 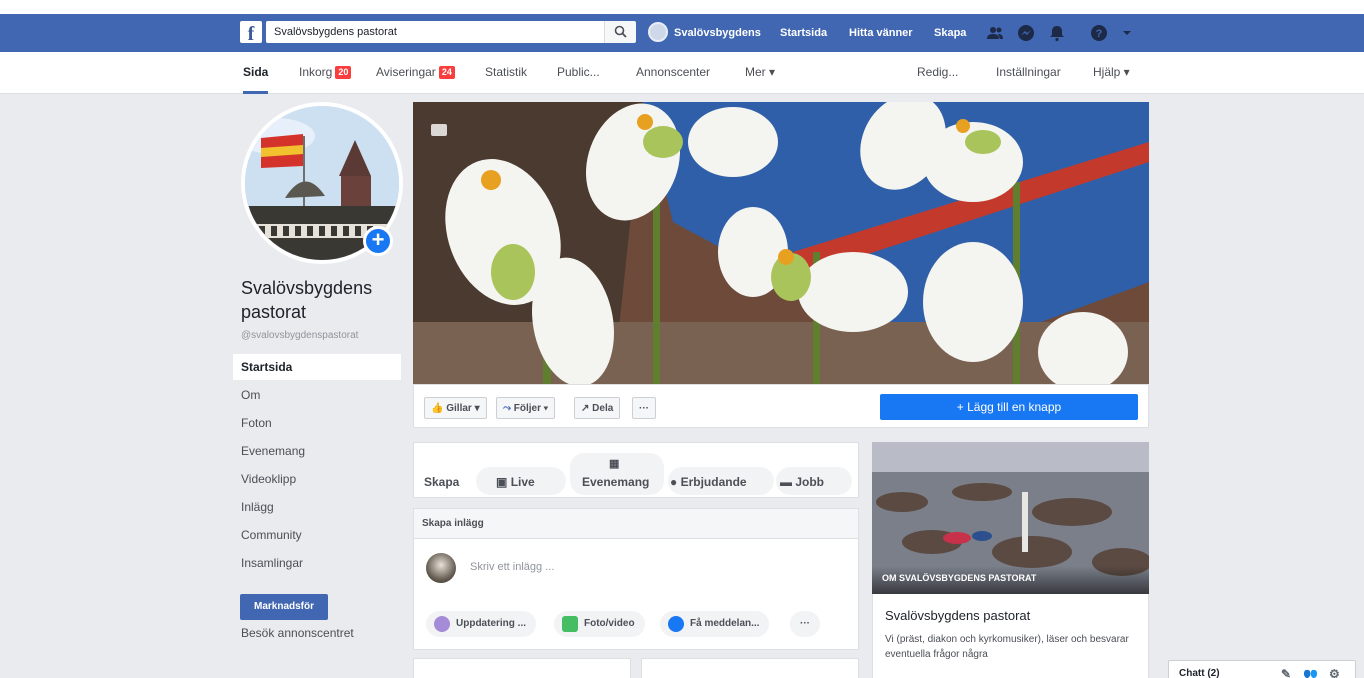 What do you see at coordinates (1057, 33) in the screenshot?
I see `notifications-bell-icon` at bounding box center [1057, 33].